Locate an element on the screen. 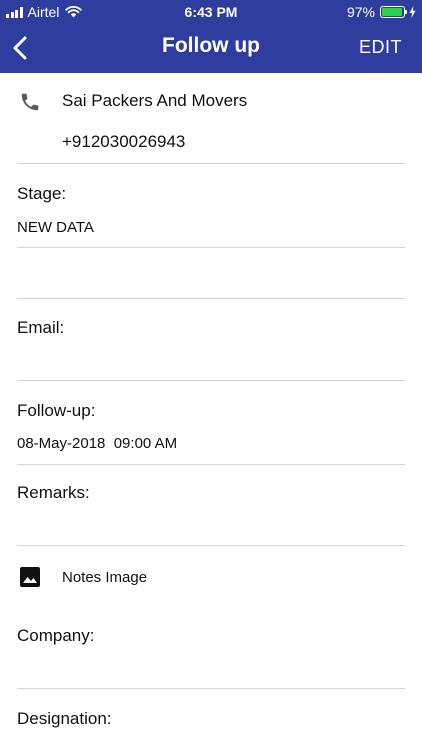  battery-icon is located at coordinates (393, 12).